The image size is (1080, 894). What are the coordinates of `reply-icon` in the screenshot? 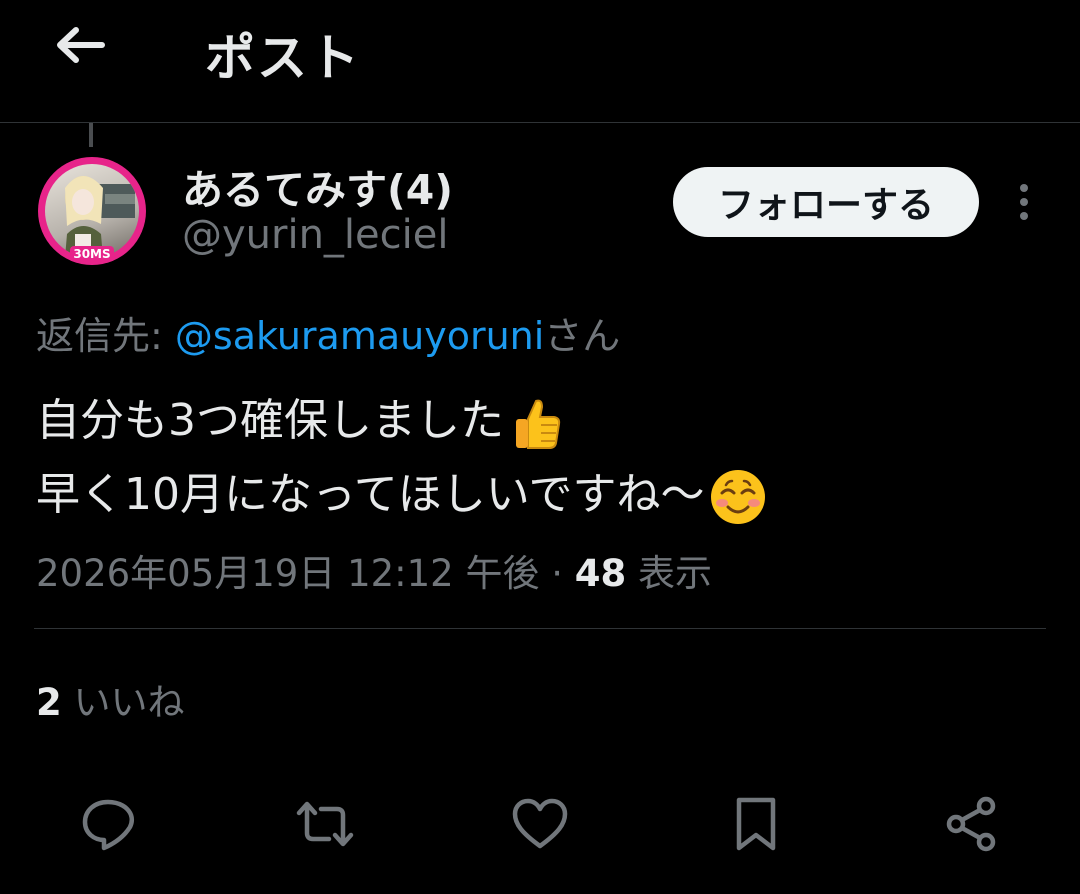 It's located at (108, 825).